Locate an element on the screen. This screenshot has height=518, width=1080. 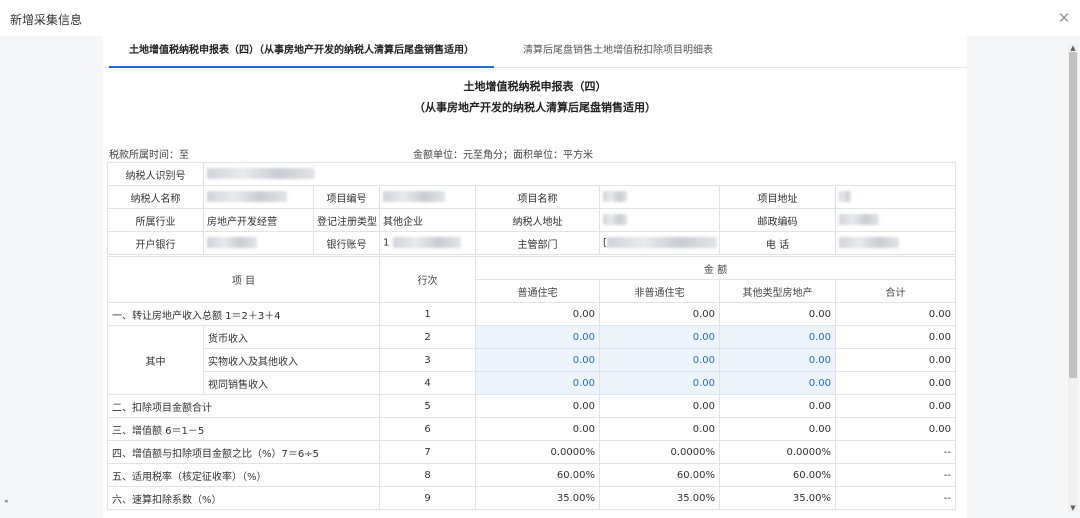
col-ordinary-header: 普通住宅 is located at coordinates (537, 291).